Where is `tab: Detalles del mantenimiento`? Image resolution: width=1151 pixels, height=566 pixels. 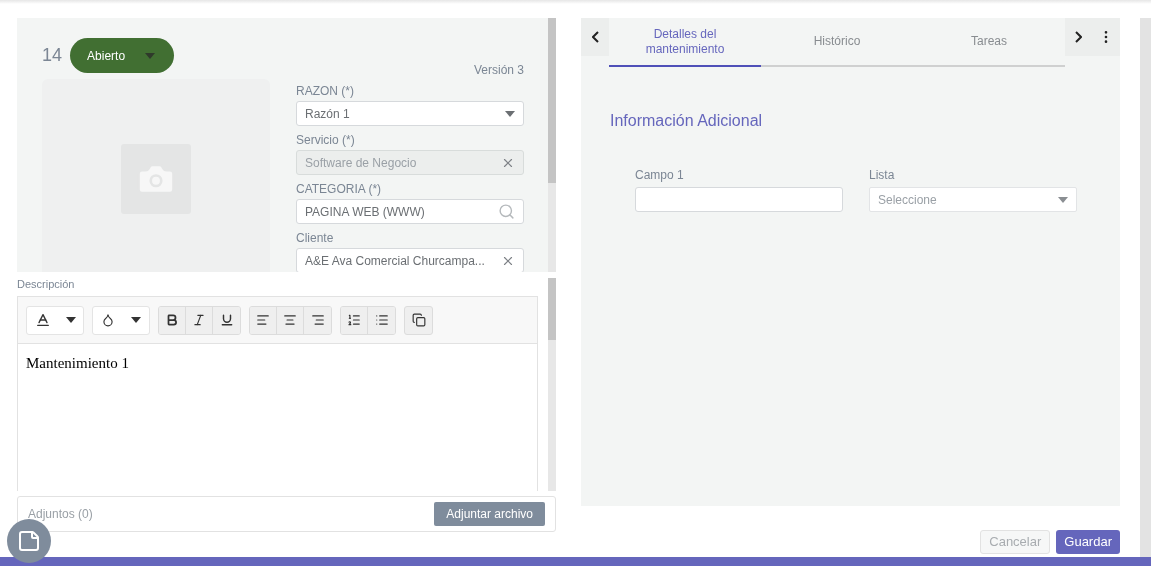 tab: Detalles del mantenimiento is located at coordinates (685, 42).